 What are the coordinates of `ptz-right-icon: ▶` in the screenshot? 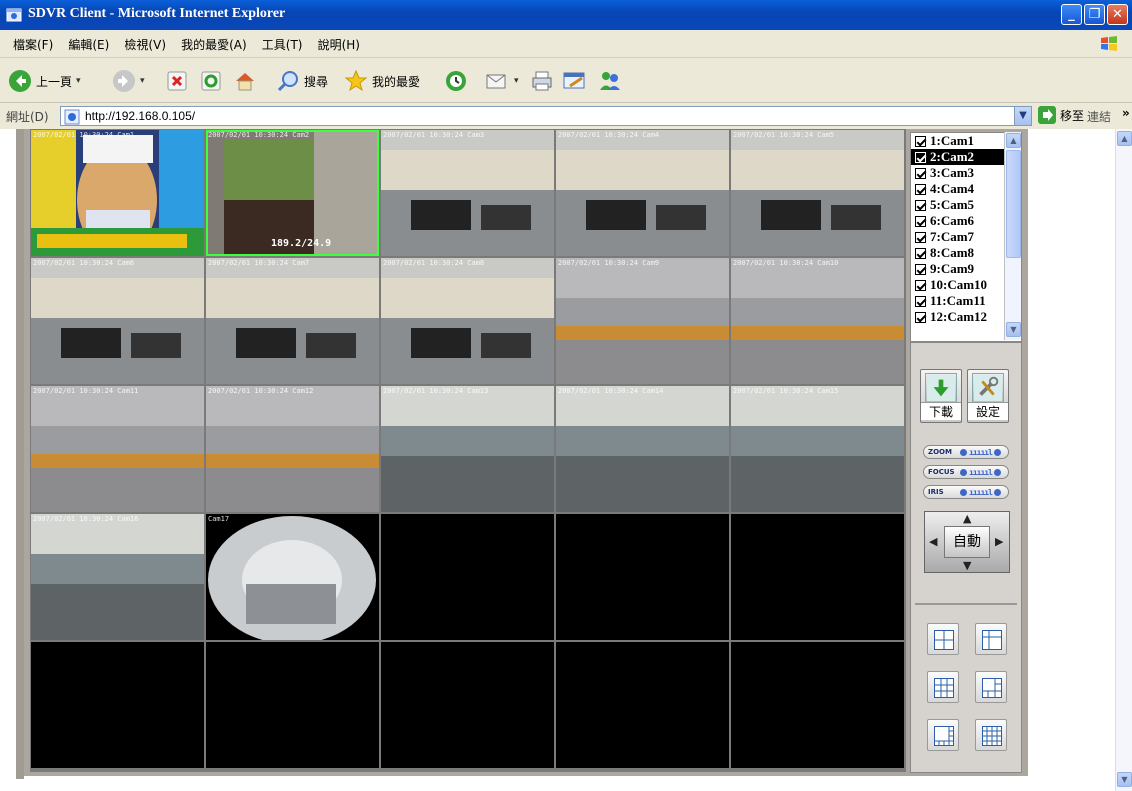 It's located at (999, 541).